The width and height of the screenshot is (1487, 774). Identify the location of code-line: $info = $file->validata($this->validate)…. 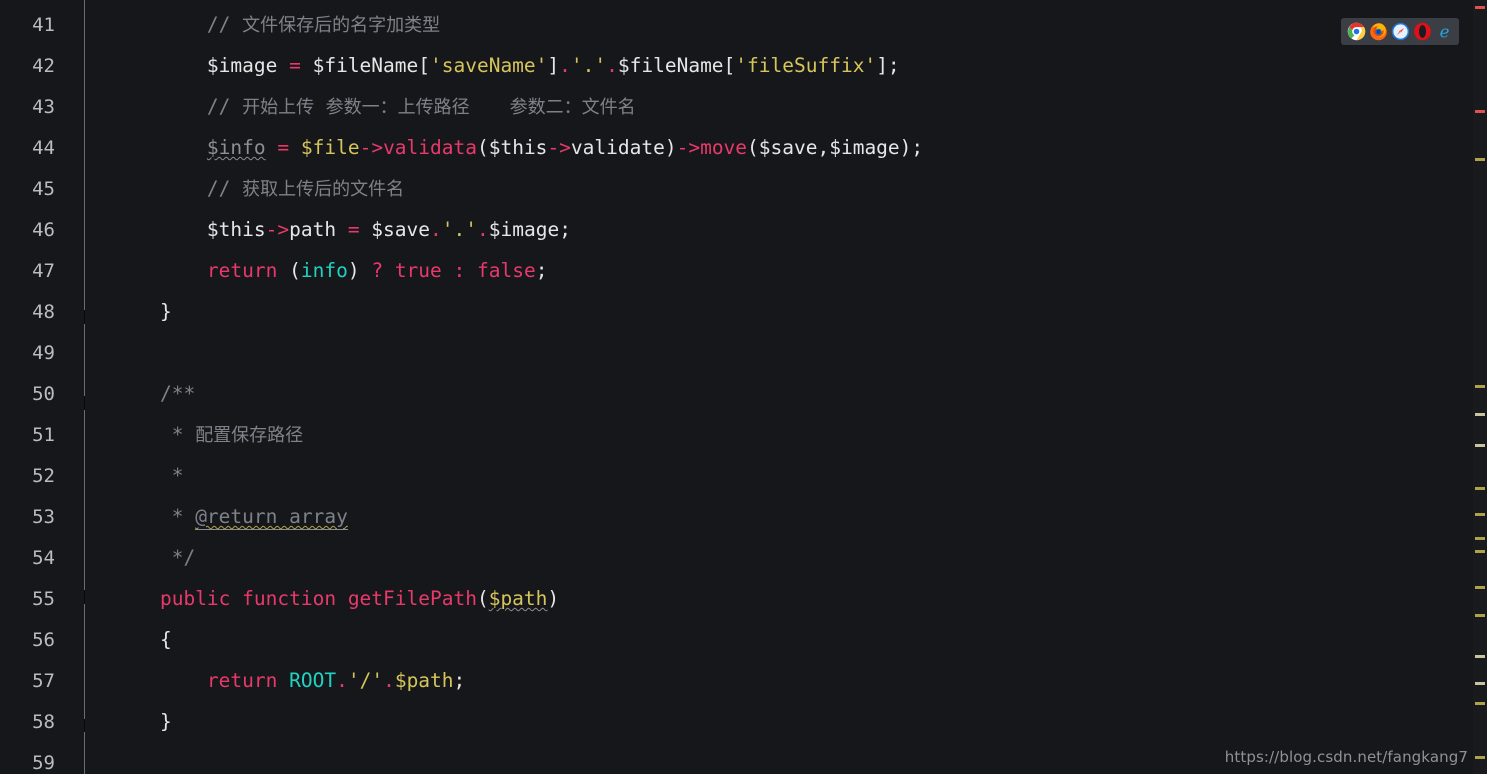
(518, 148).